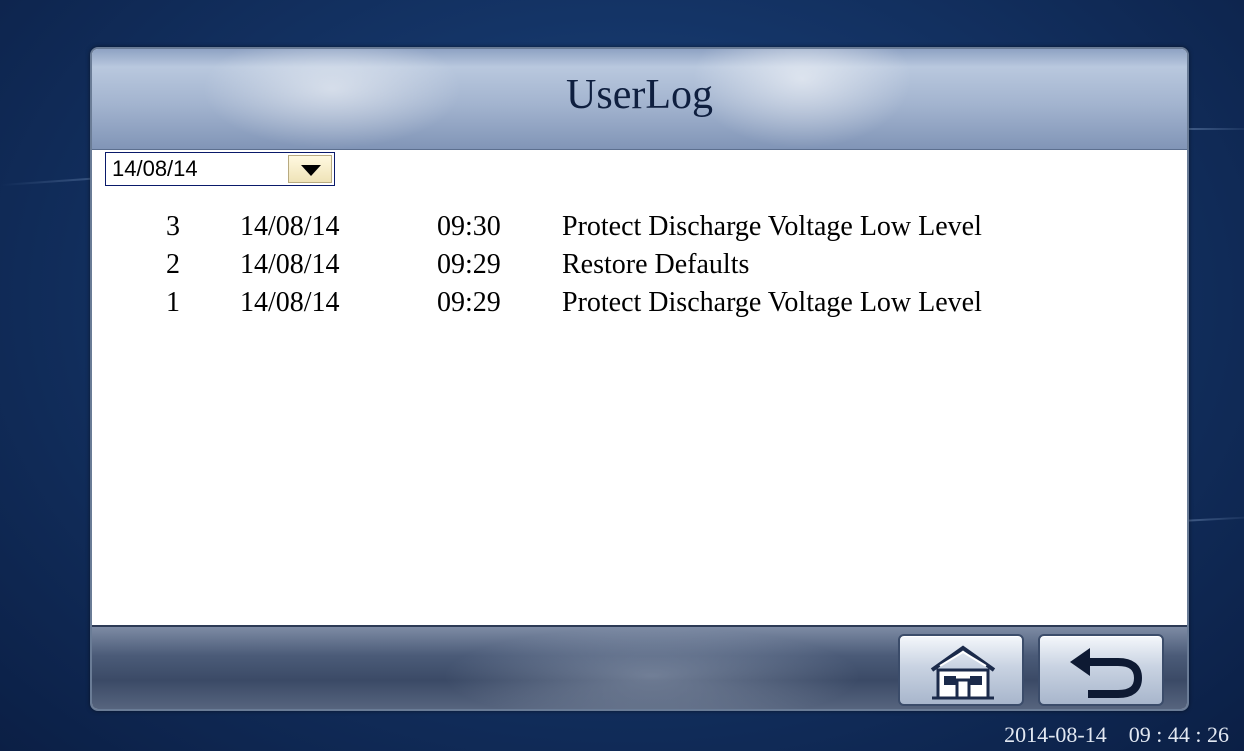 The width and height of the screenshot is (1244, 751). I want to click on title-bar: UserLog, so click(639, 99).